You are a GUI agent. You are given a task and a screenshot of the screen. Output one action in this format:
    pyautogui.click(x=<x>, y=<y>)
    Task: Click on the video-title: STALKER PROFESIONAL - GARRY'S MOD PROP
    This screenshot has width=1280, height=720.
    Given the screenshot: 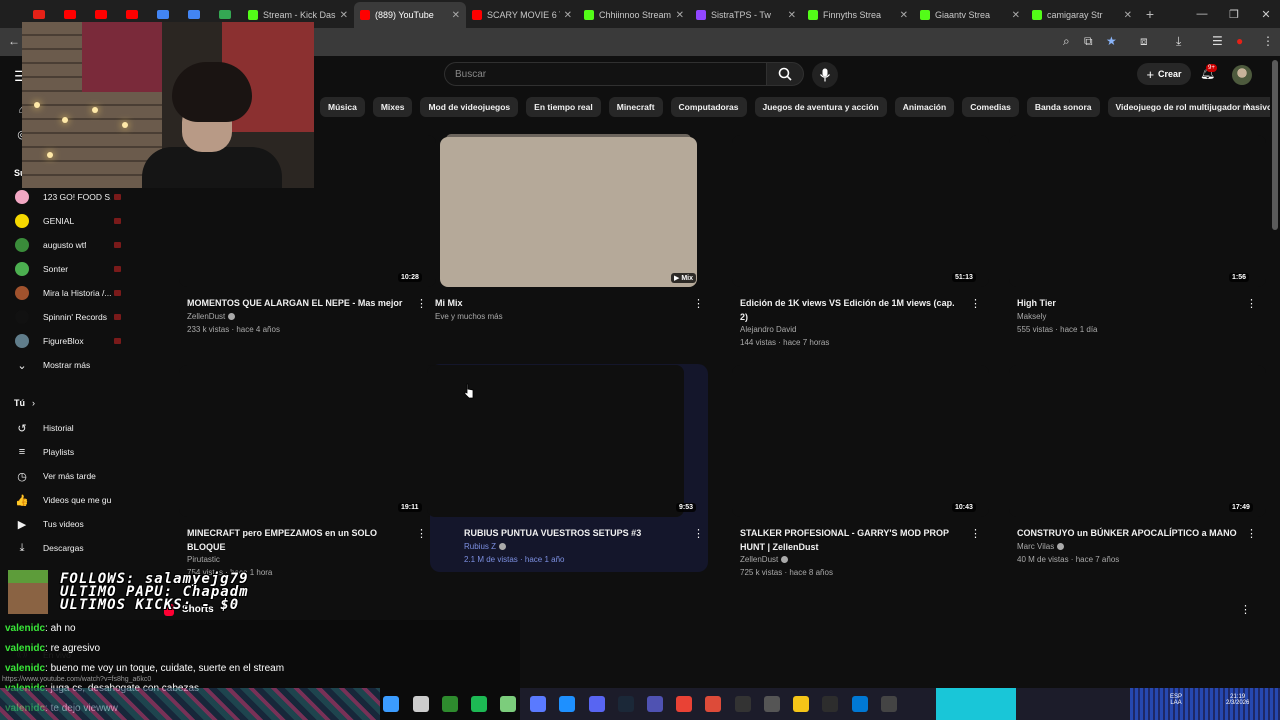 What is the action you would take?
    pyautogui.click(x=844, y=533)
    